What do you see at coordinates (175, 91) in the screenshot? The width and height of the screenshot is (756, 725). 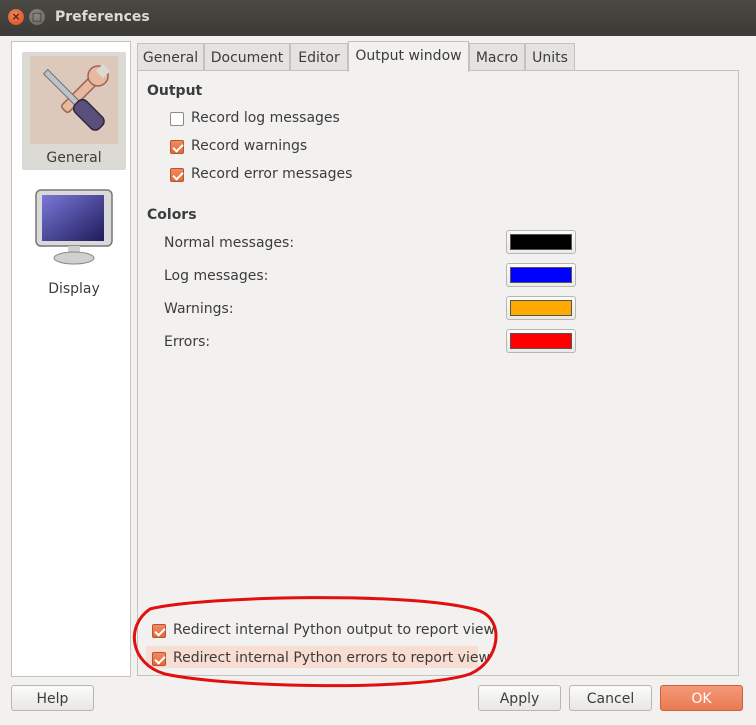 I see `output-section-title: Output` at bounding box center [175, 91].